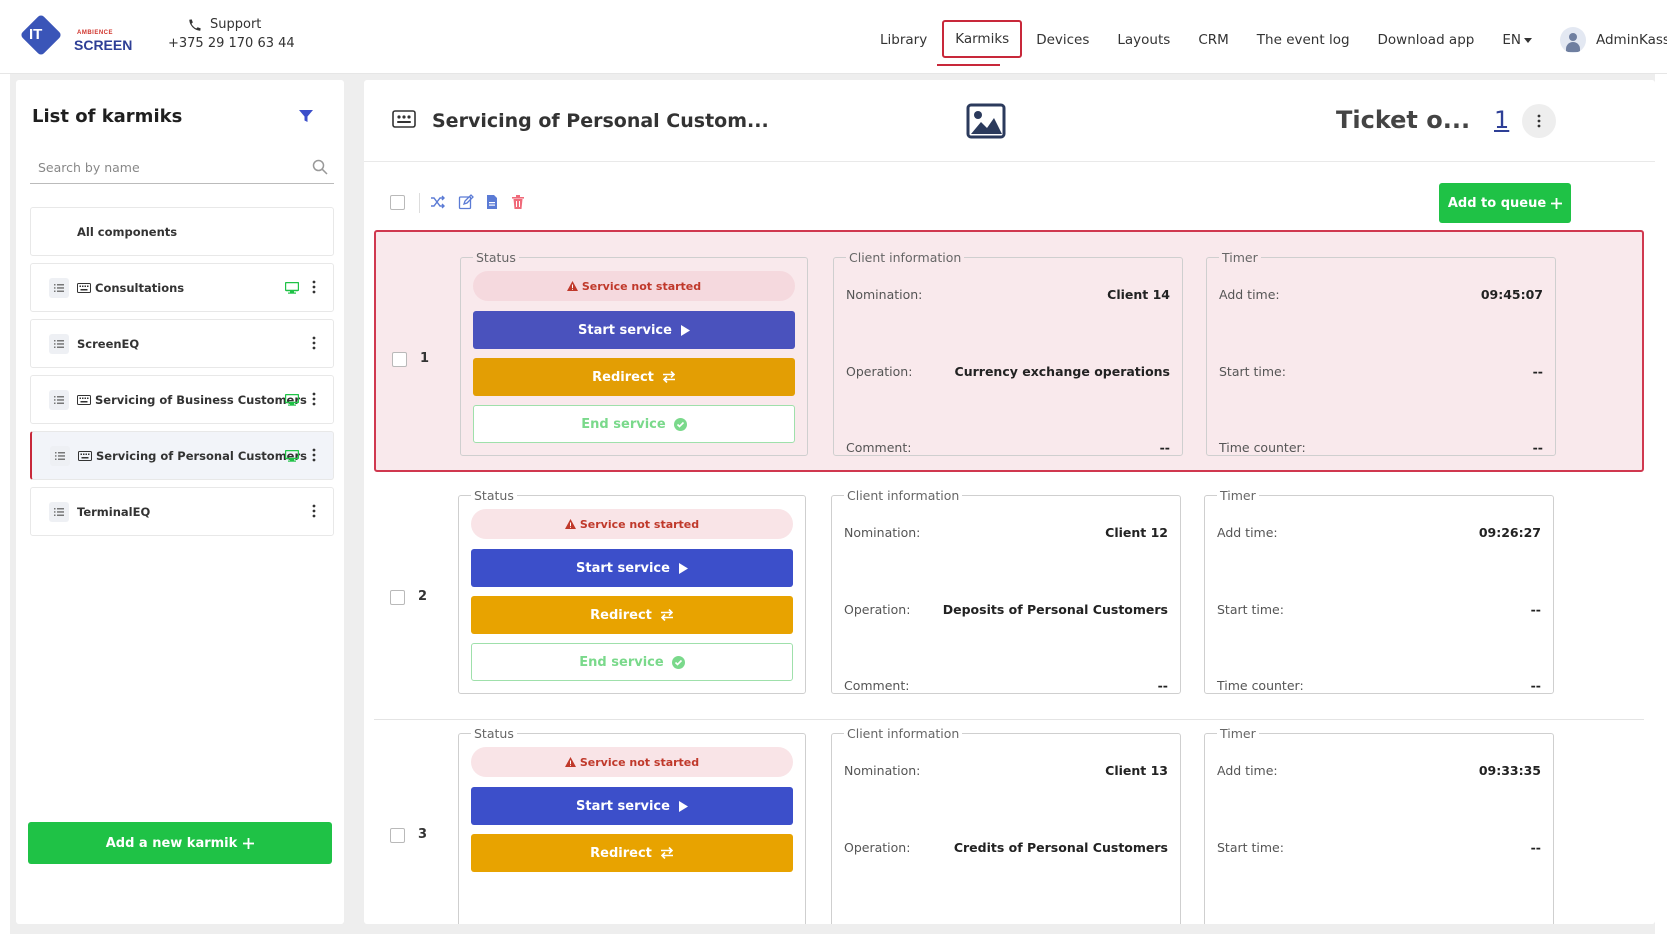  I want to click on sidebar-item-terminaleq: TerminalEQ, so click(182, 511).